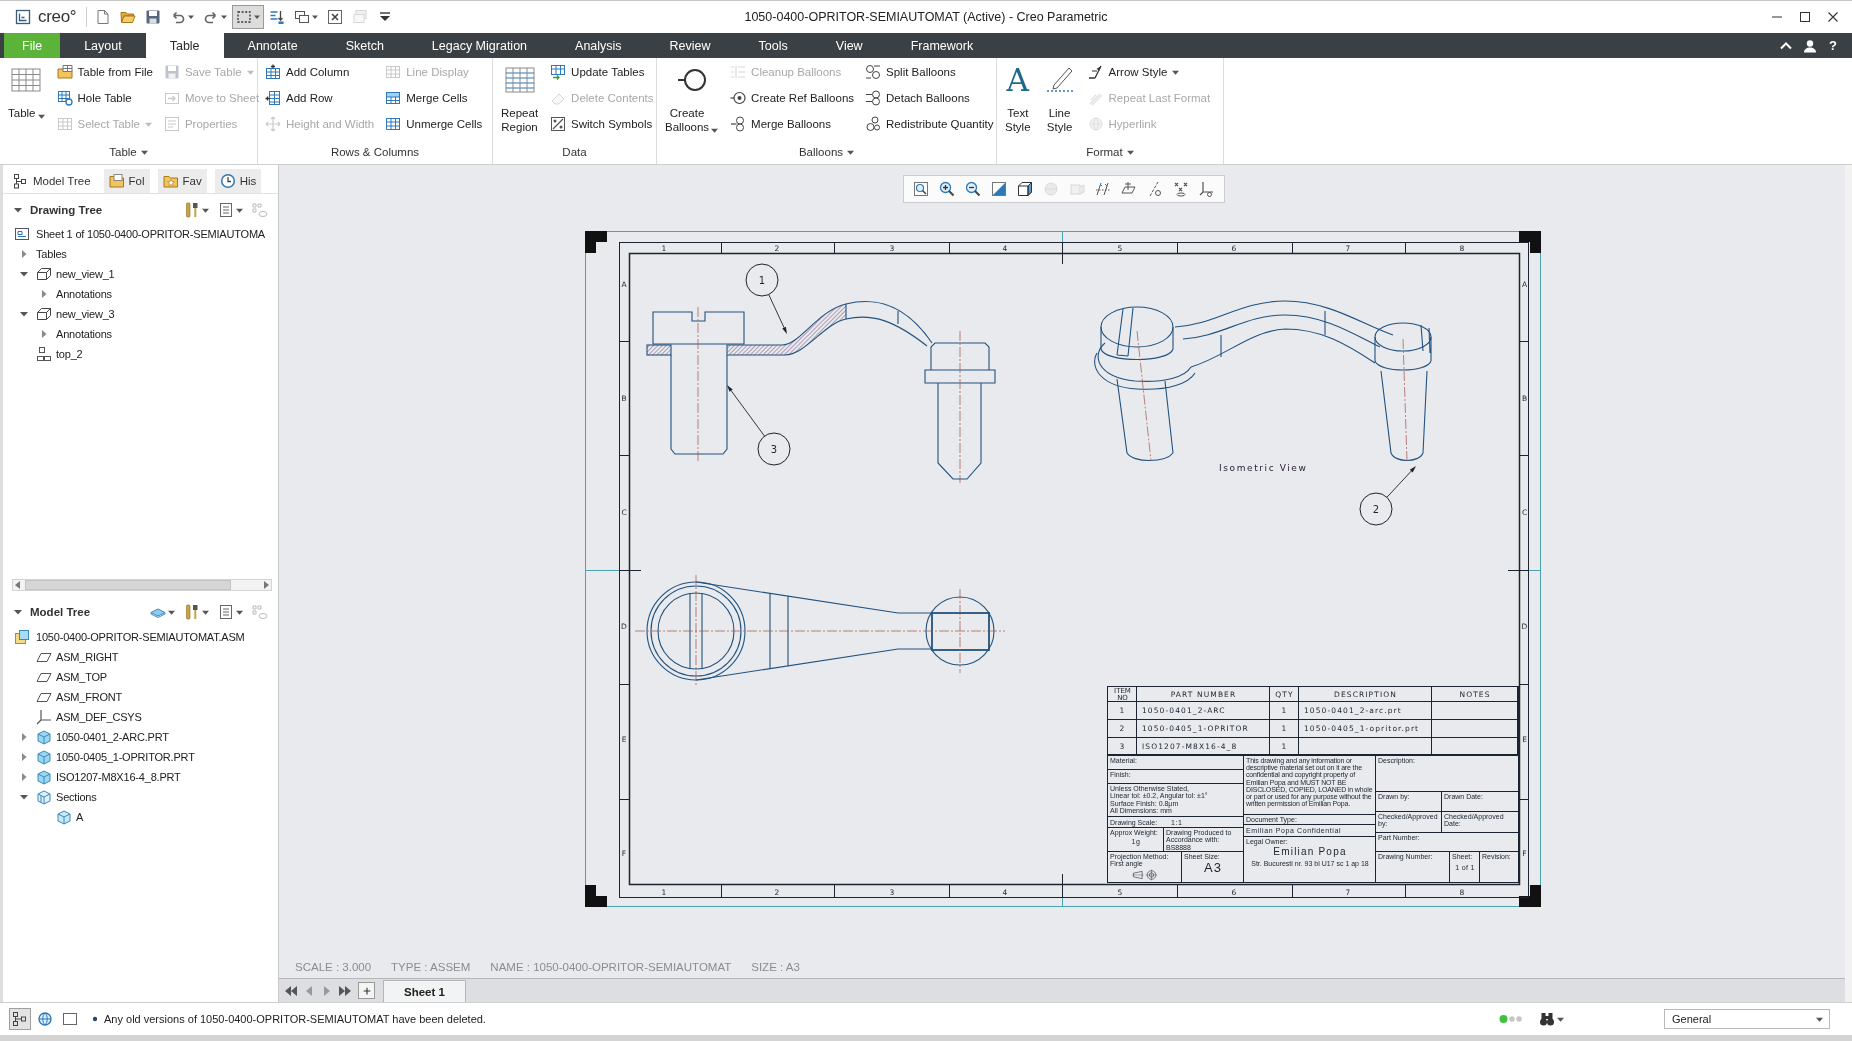 This screenshot has width=1852, height=1041. What do you see at coordinates (80, 817) in the screenshot?
I see `tree-item: A` at bounding box center [80, 817].